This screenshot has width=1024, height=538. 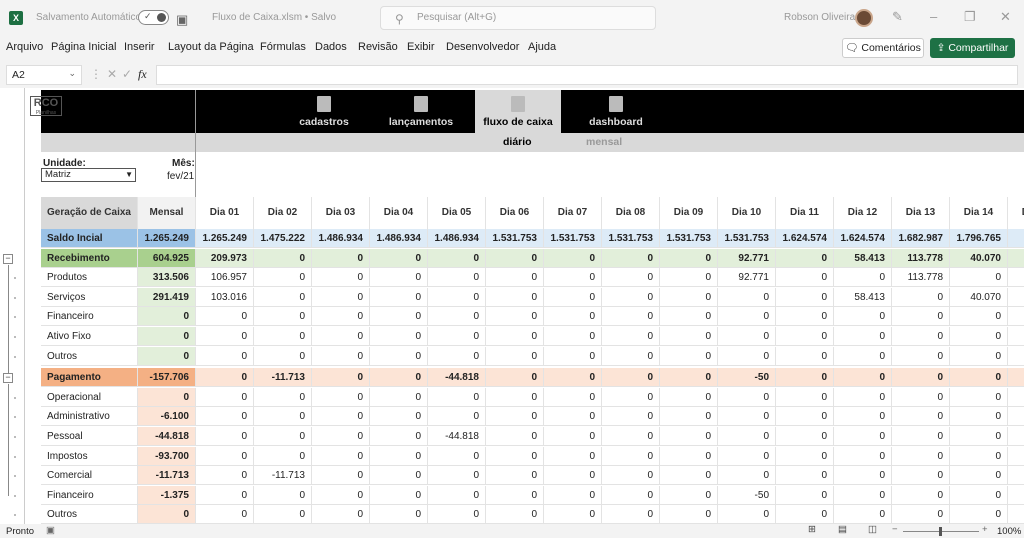 I want to click on file-title: Fluxo de Caixa.xlsm • Salvo, so click(x=274, y=17).